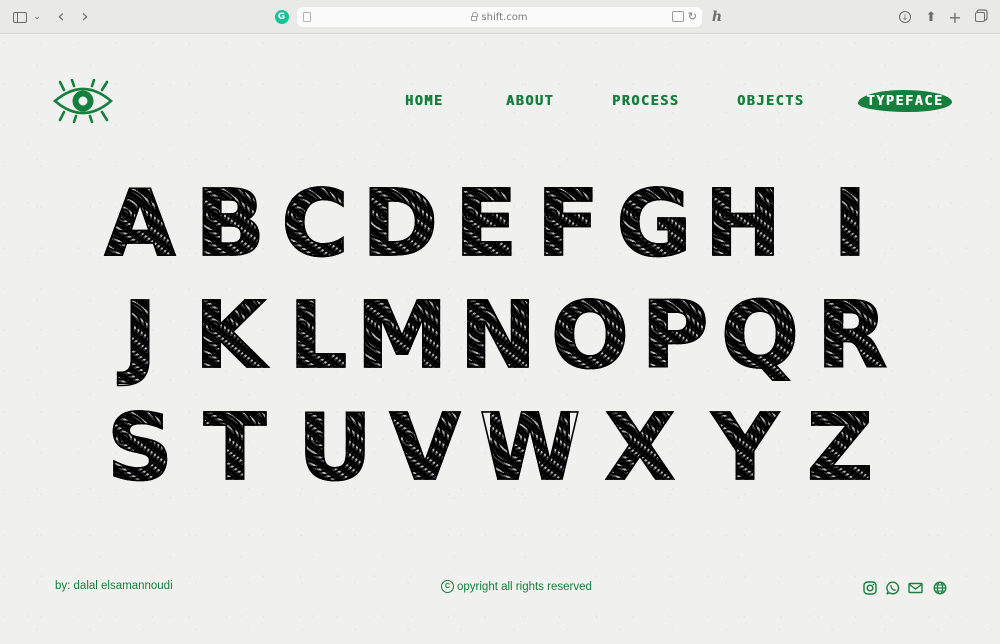 The image size is (1000, 644). What do you see at coordinates (529, 447) in the screenshot?
I see `glyph-W: W` at bounding box center [529, 447].